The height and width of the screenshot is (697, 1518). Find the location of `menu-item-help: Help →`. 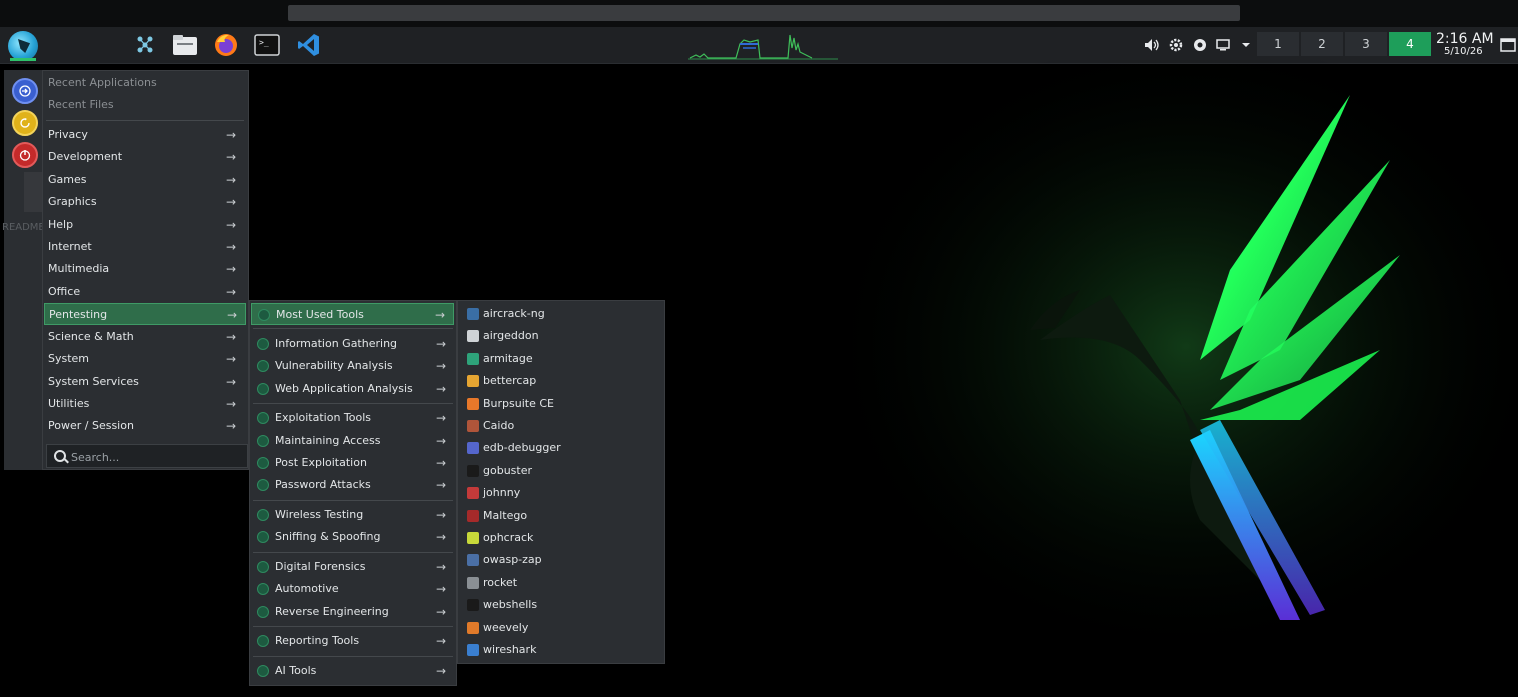

menu-item-help: Help → is located at coordinates (146, 225).